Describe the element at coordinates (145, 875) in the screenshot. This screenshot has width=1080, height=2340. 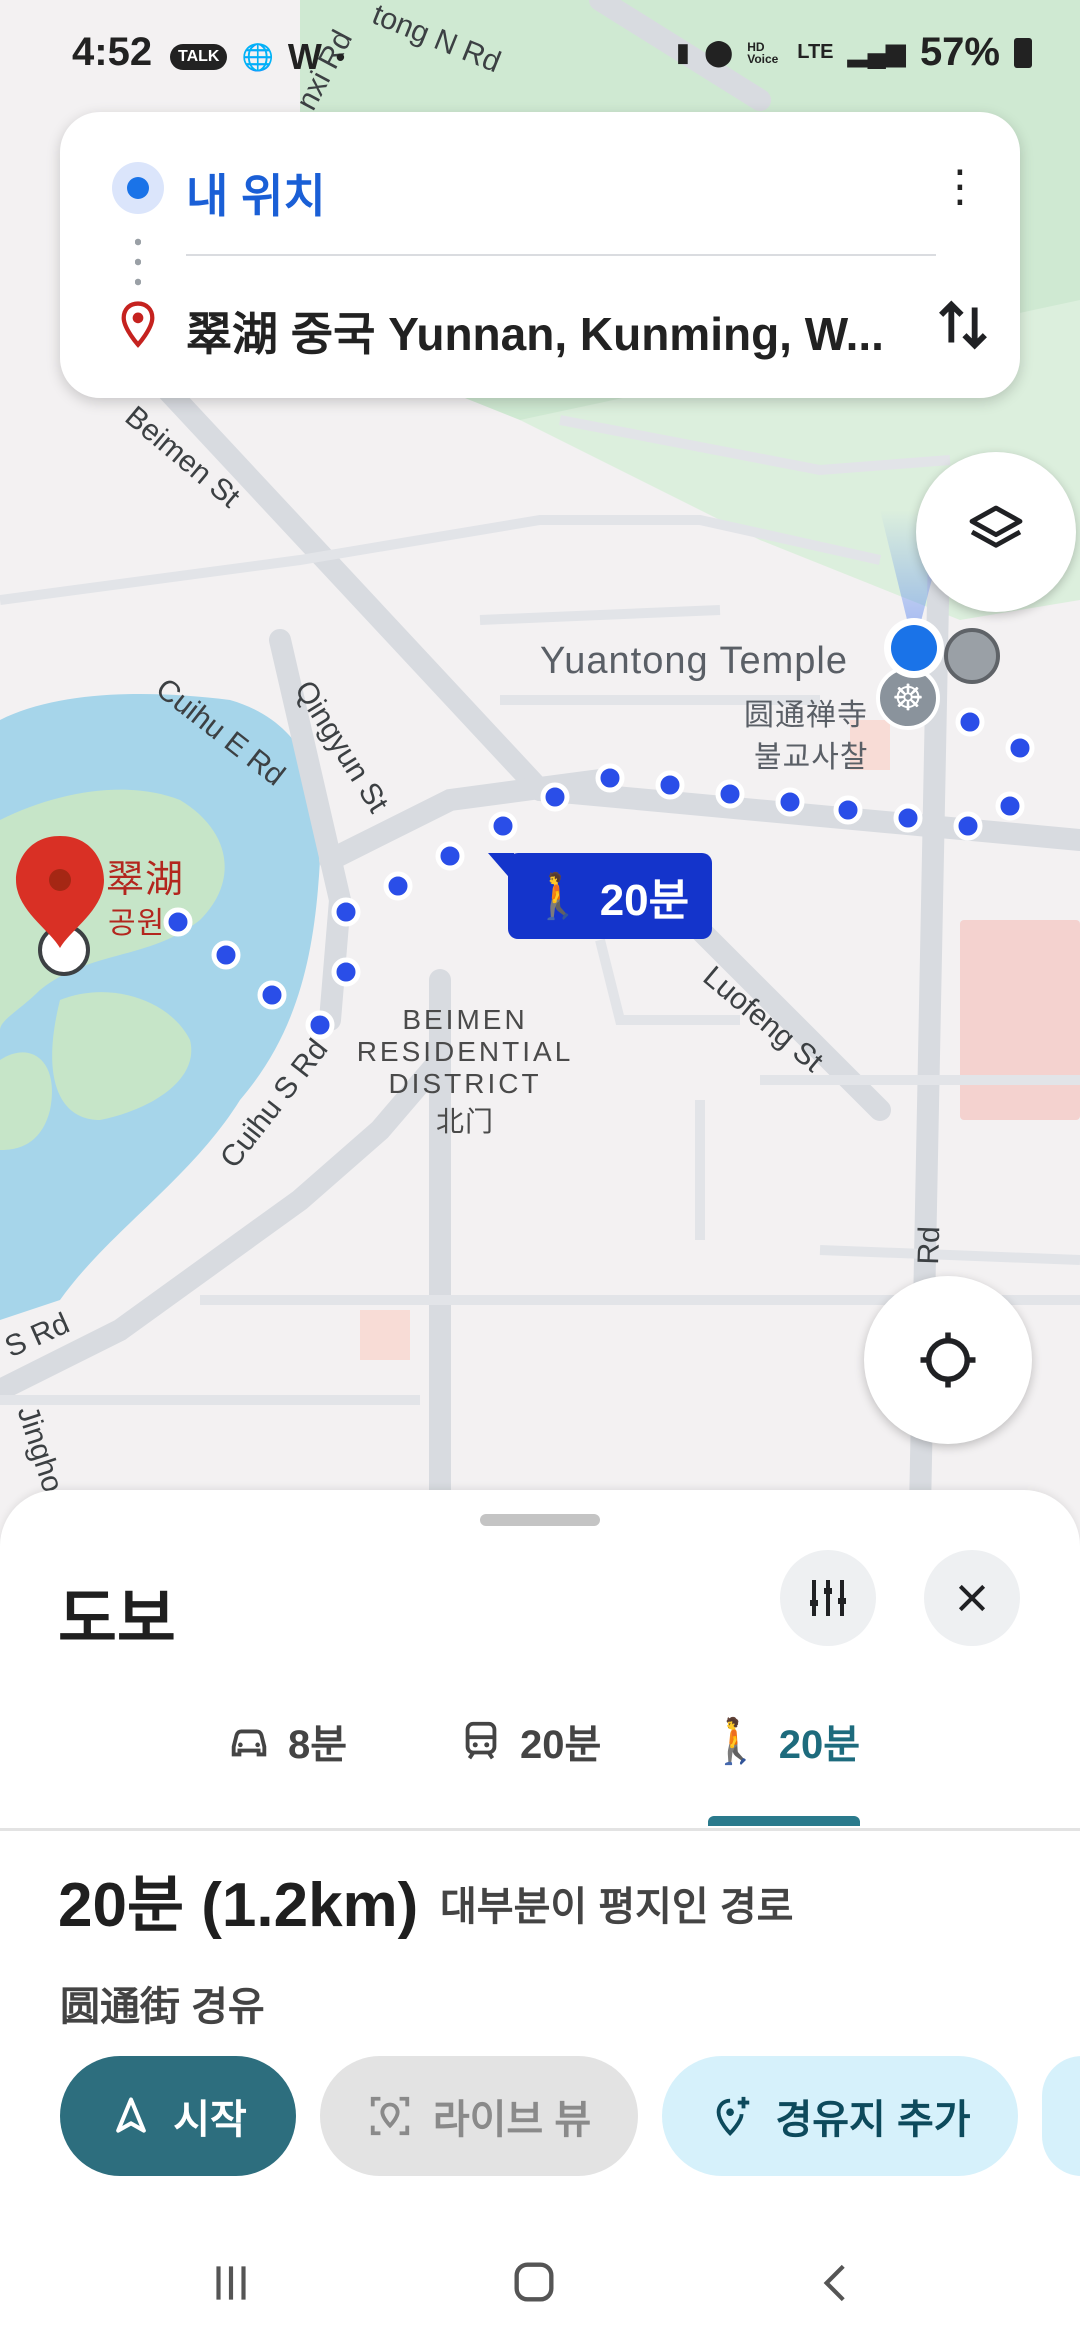
I see `poi-cuihu-cn: 翠湖` at that location.